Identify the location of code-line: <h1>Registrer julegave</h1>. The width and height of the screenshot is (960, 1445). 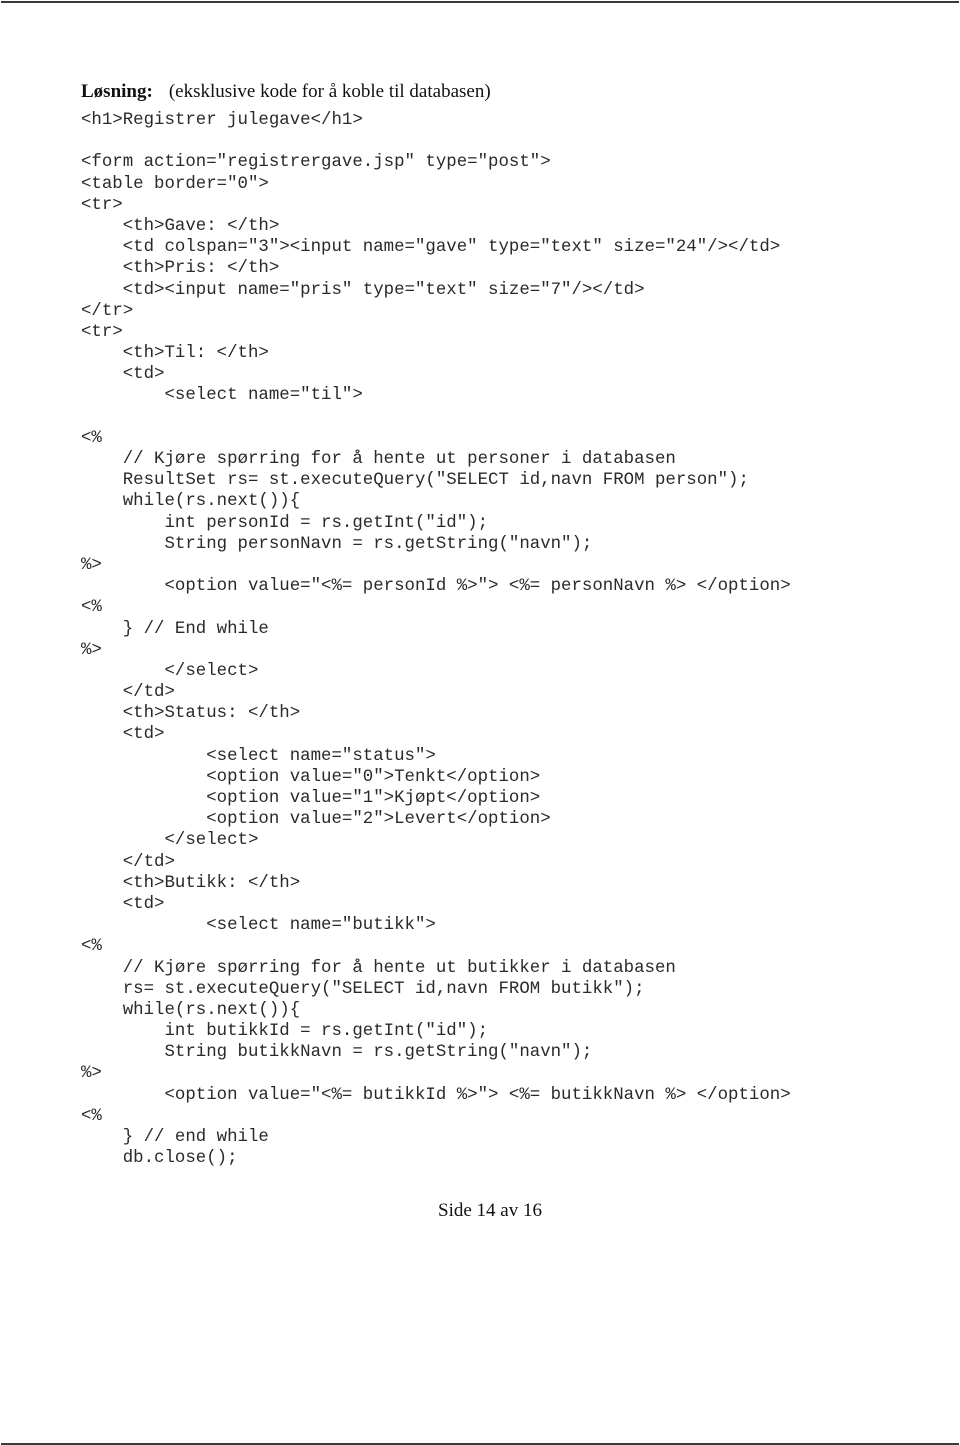
(222, 120).